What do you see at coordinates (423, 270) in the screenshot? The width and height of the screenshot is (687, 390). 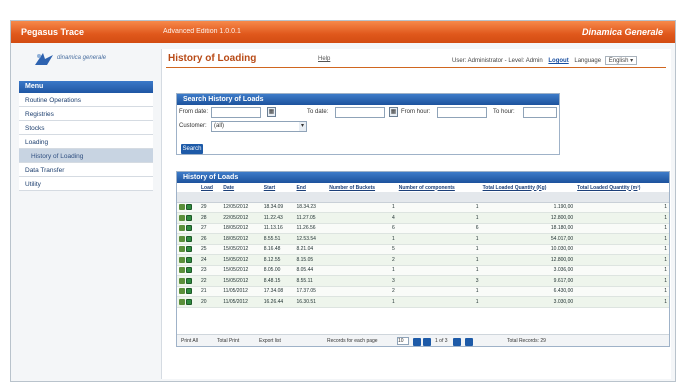 I see `table-row: 23 15/05/2012 8.05.00 8.05.44 1 1 3.036,00 1` at bounding box center [423, 270].